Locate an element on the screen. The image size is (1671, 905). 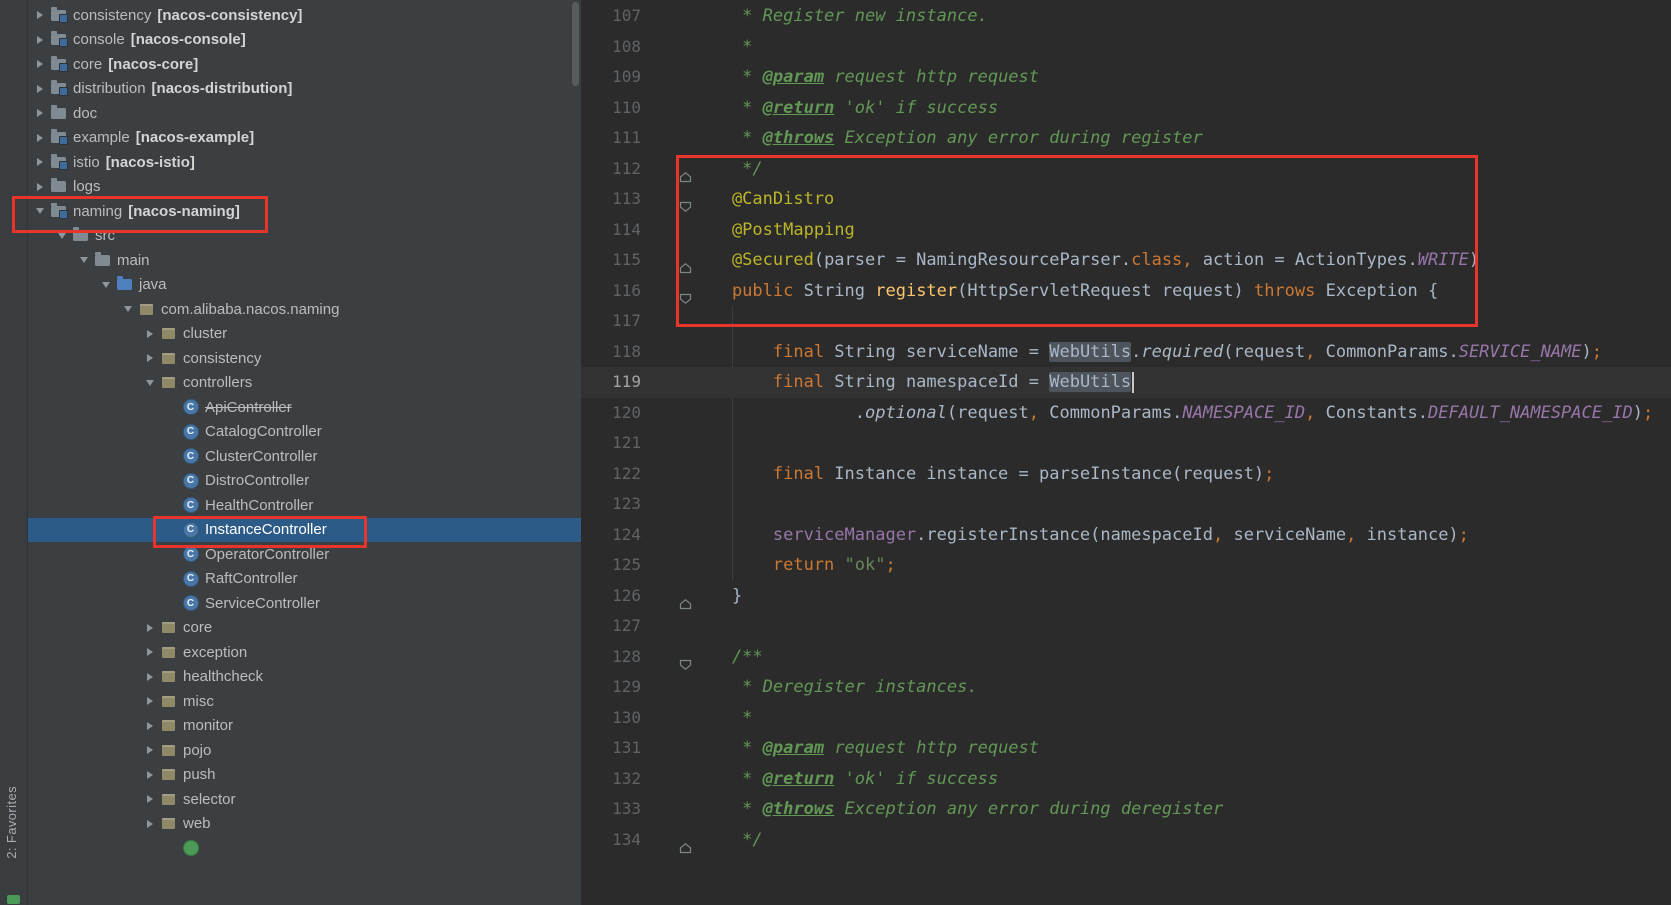
code-line: 134 */ is located at coordinates (1126, 840).